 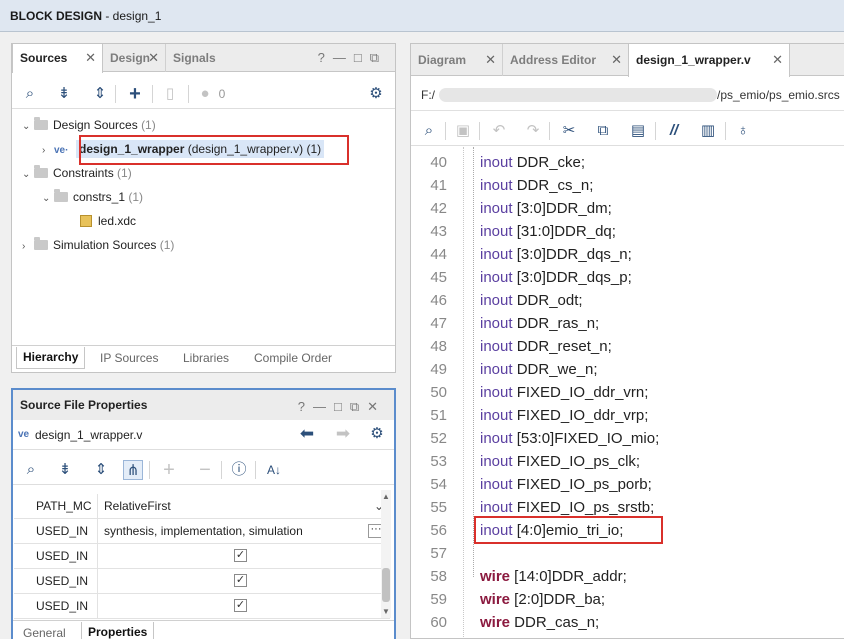 I want to click on code-line: 47 inout DDR_ras_n;, so click(x=627, y=323).